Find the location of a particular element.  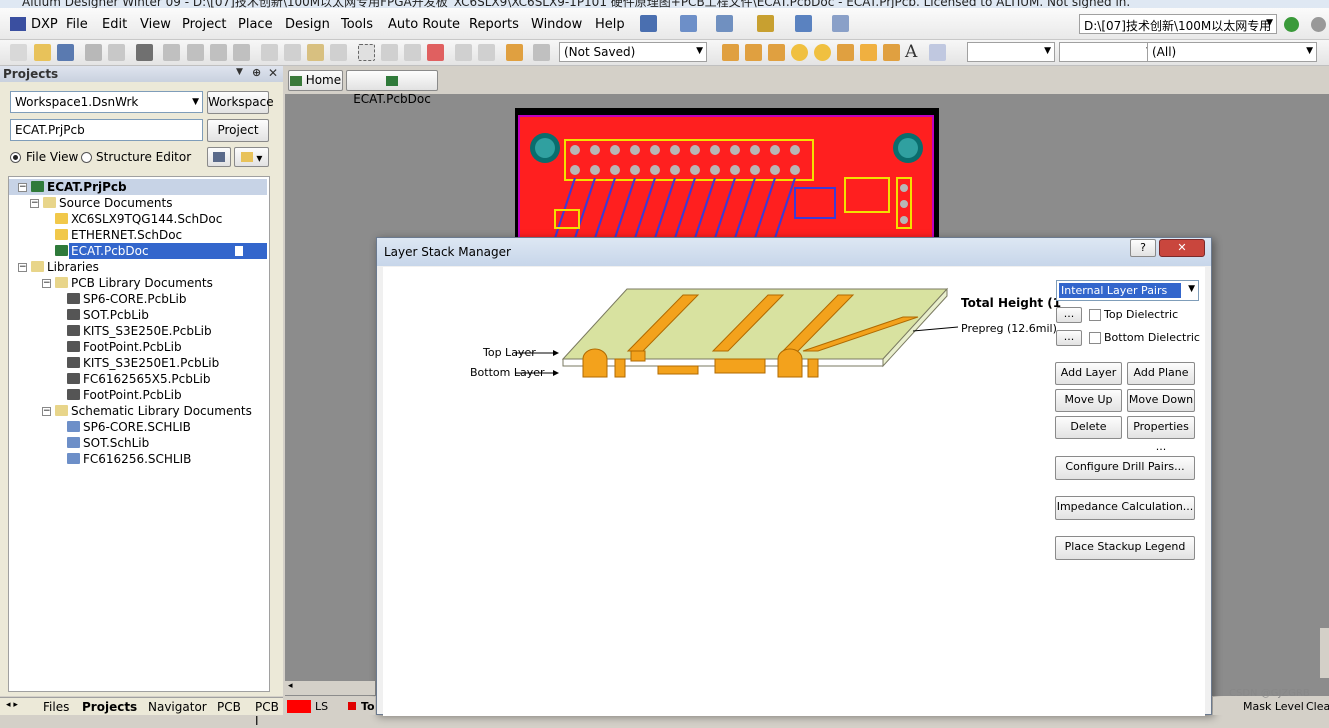

undo-icon is located at coordinates (463, 52).